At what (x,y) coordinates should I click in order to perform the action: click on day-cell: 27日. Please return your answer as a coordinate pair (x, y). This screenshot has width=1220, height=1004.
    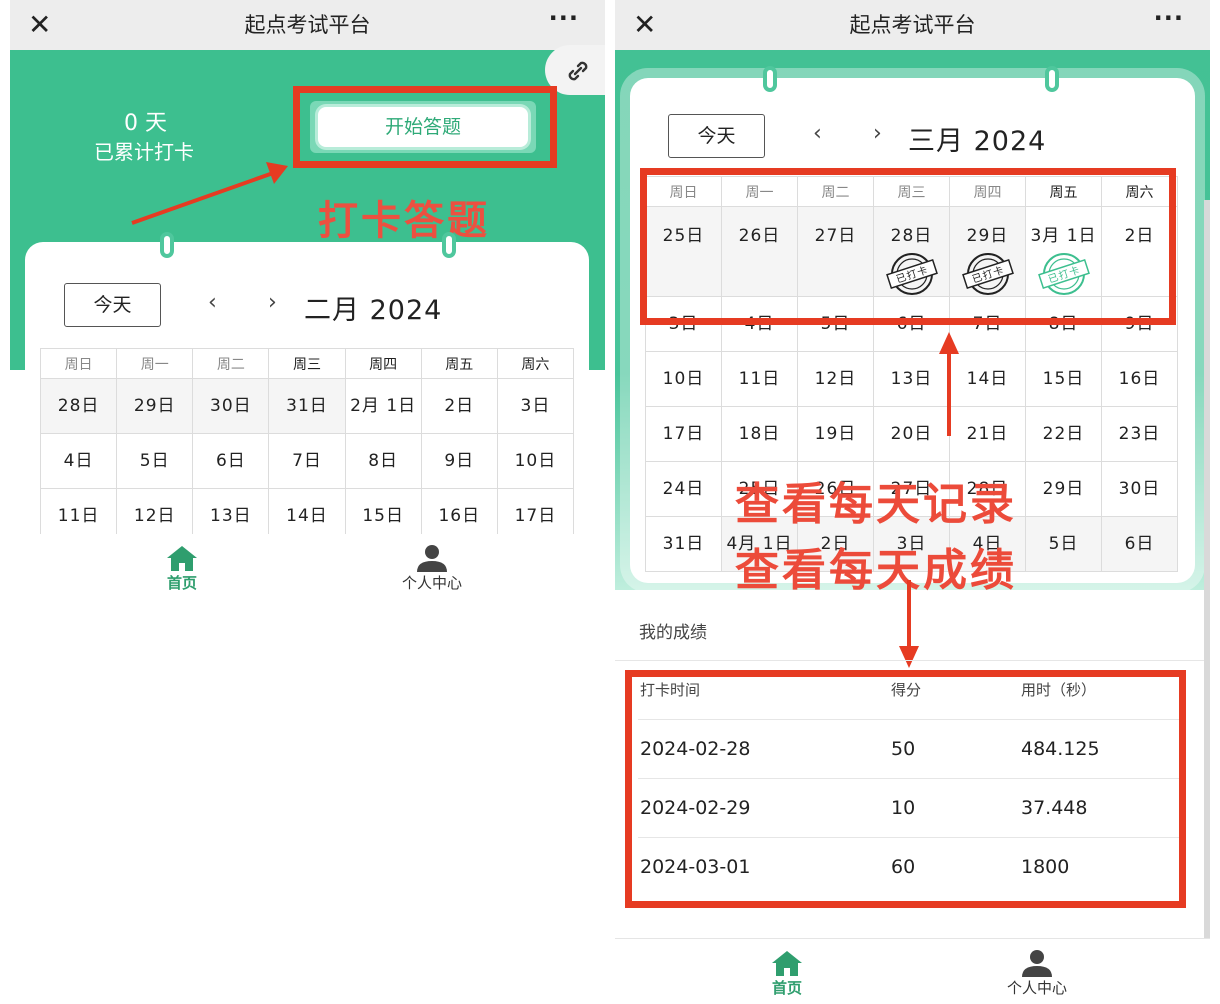
    Looking at the image, I should click on (835, 251).